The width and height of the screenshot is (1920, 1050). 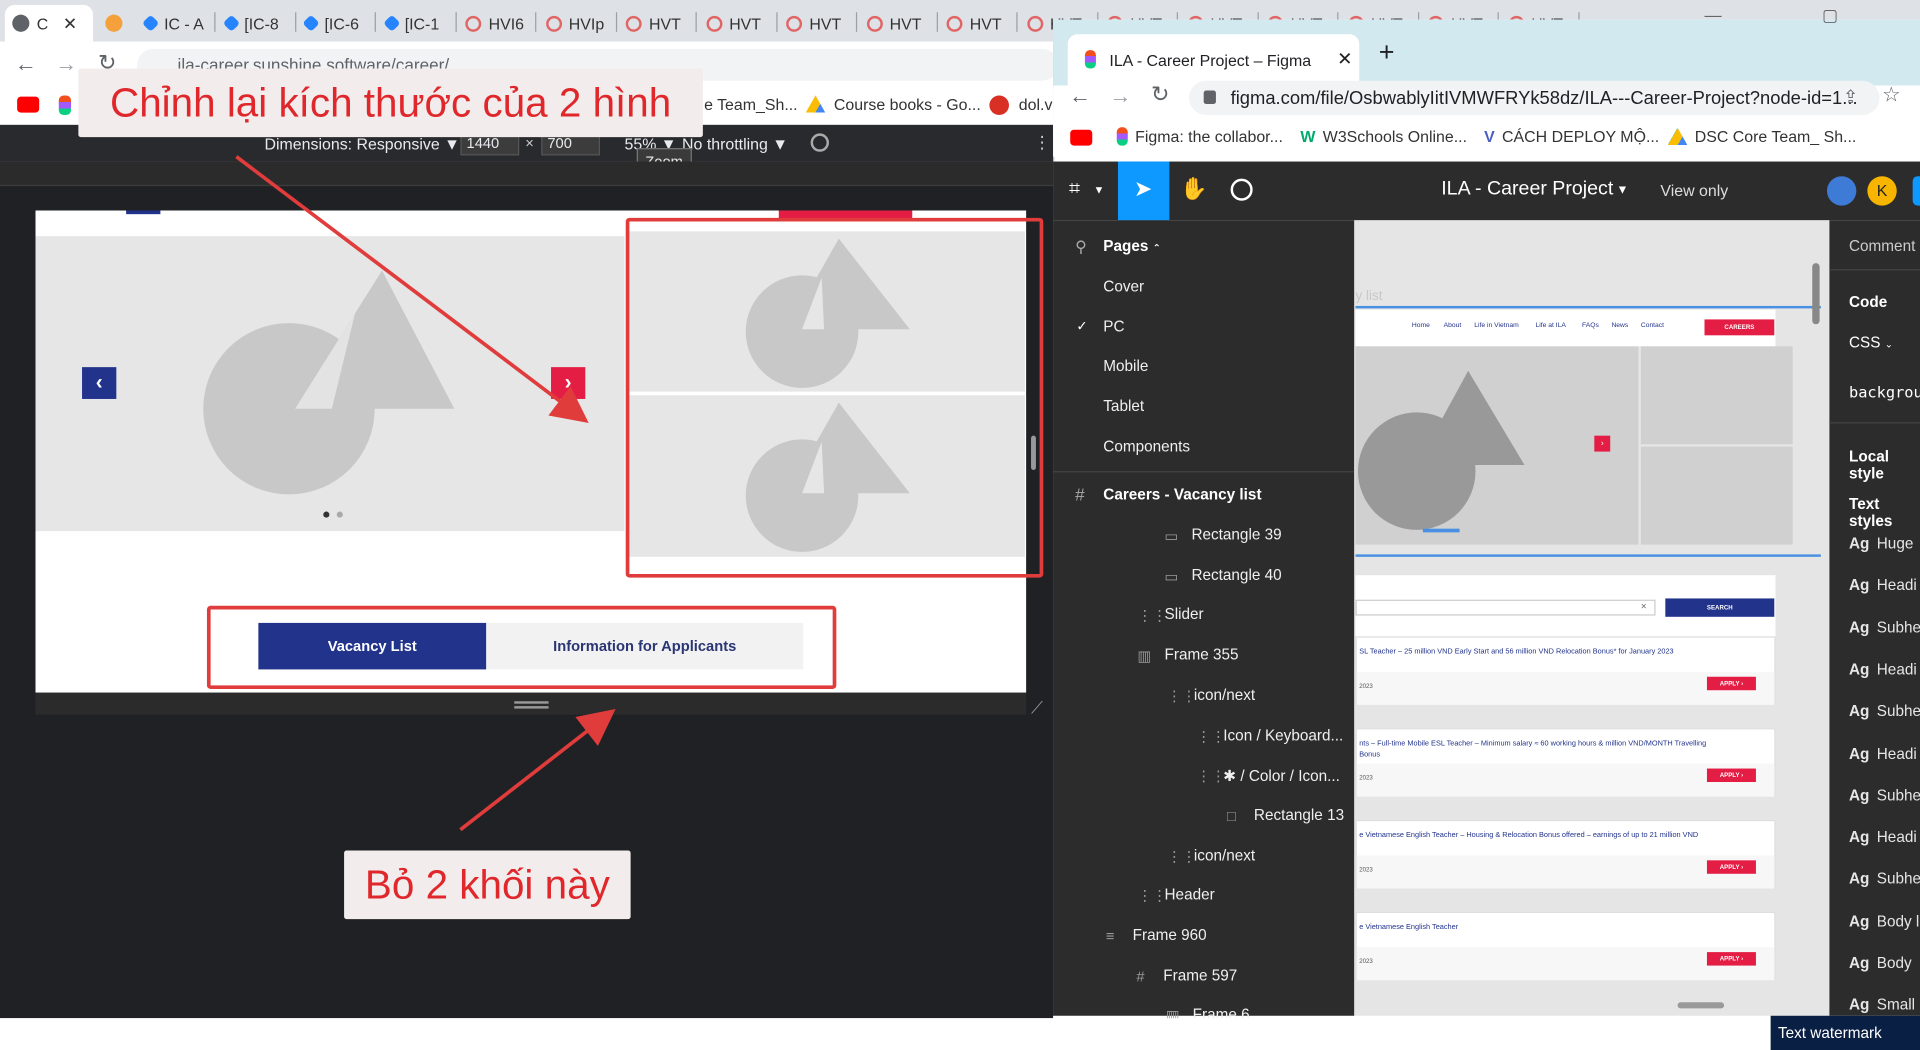 I want to click on tab-figma: ILA - Career Project – Figma ✕, so click(x=1213, y=60).